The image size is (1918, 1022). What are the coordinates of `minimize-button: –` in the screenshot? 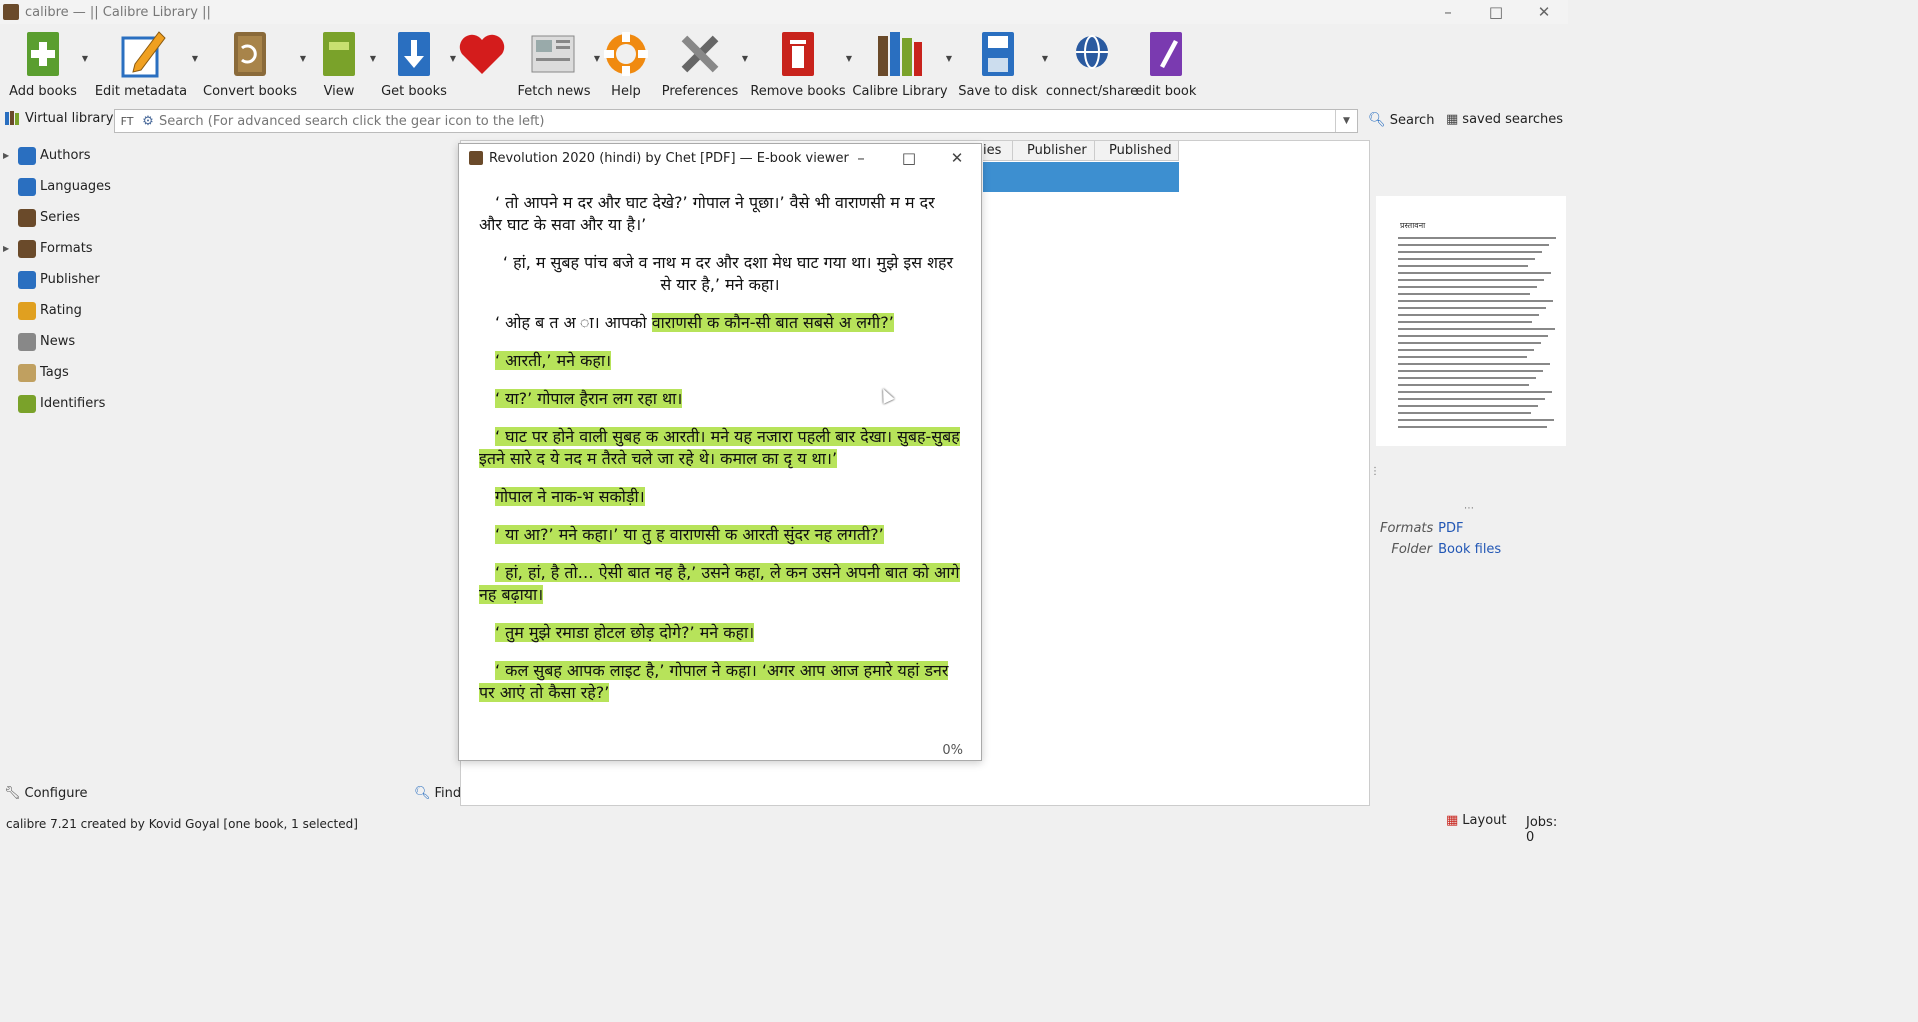 It's located at (1448, 12).